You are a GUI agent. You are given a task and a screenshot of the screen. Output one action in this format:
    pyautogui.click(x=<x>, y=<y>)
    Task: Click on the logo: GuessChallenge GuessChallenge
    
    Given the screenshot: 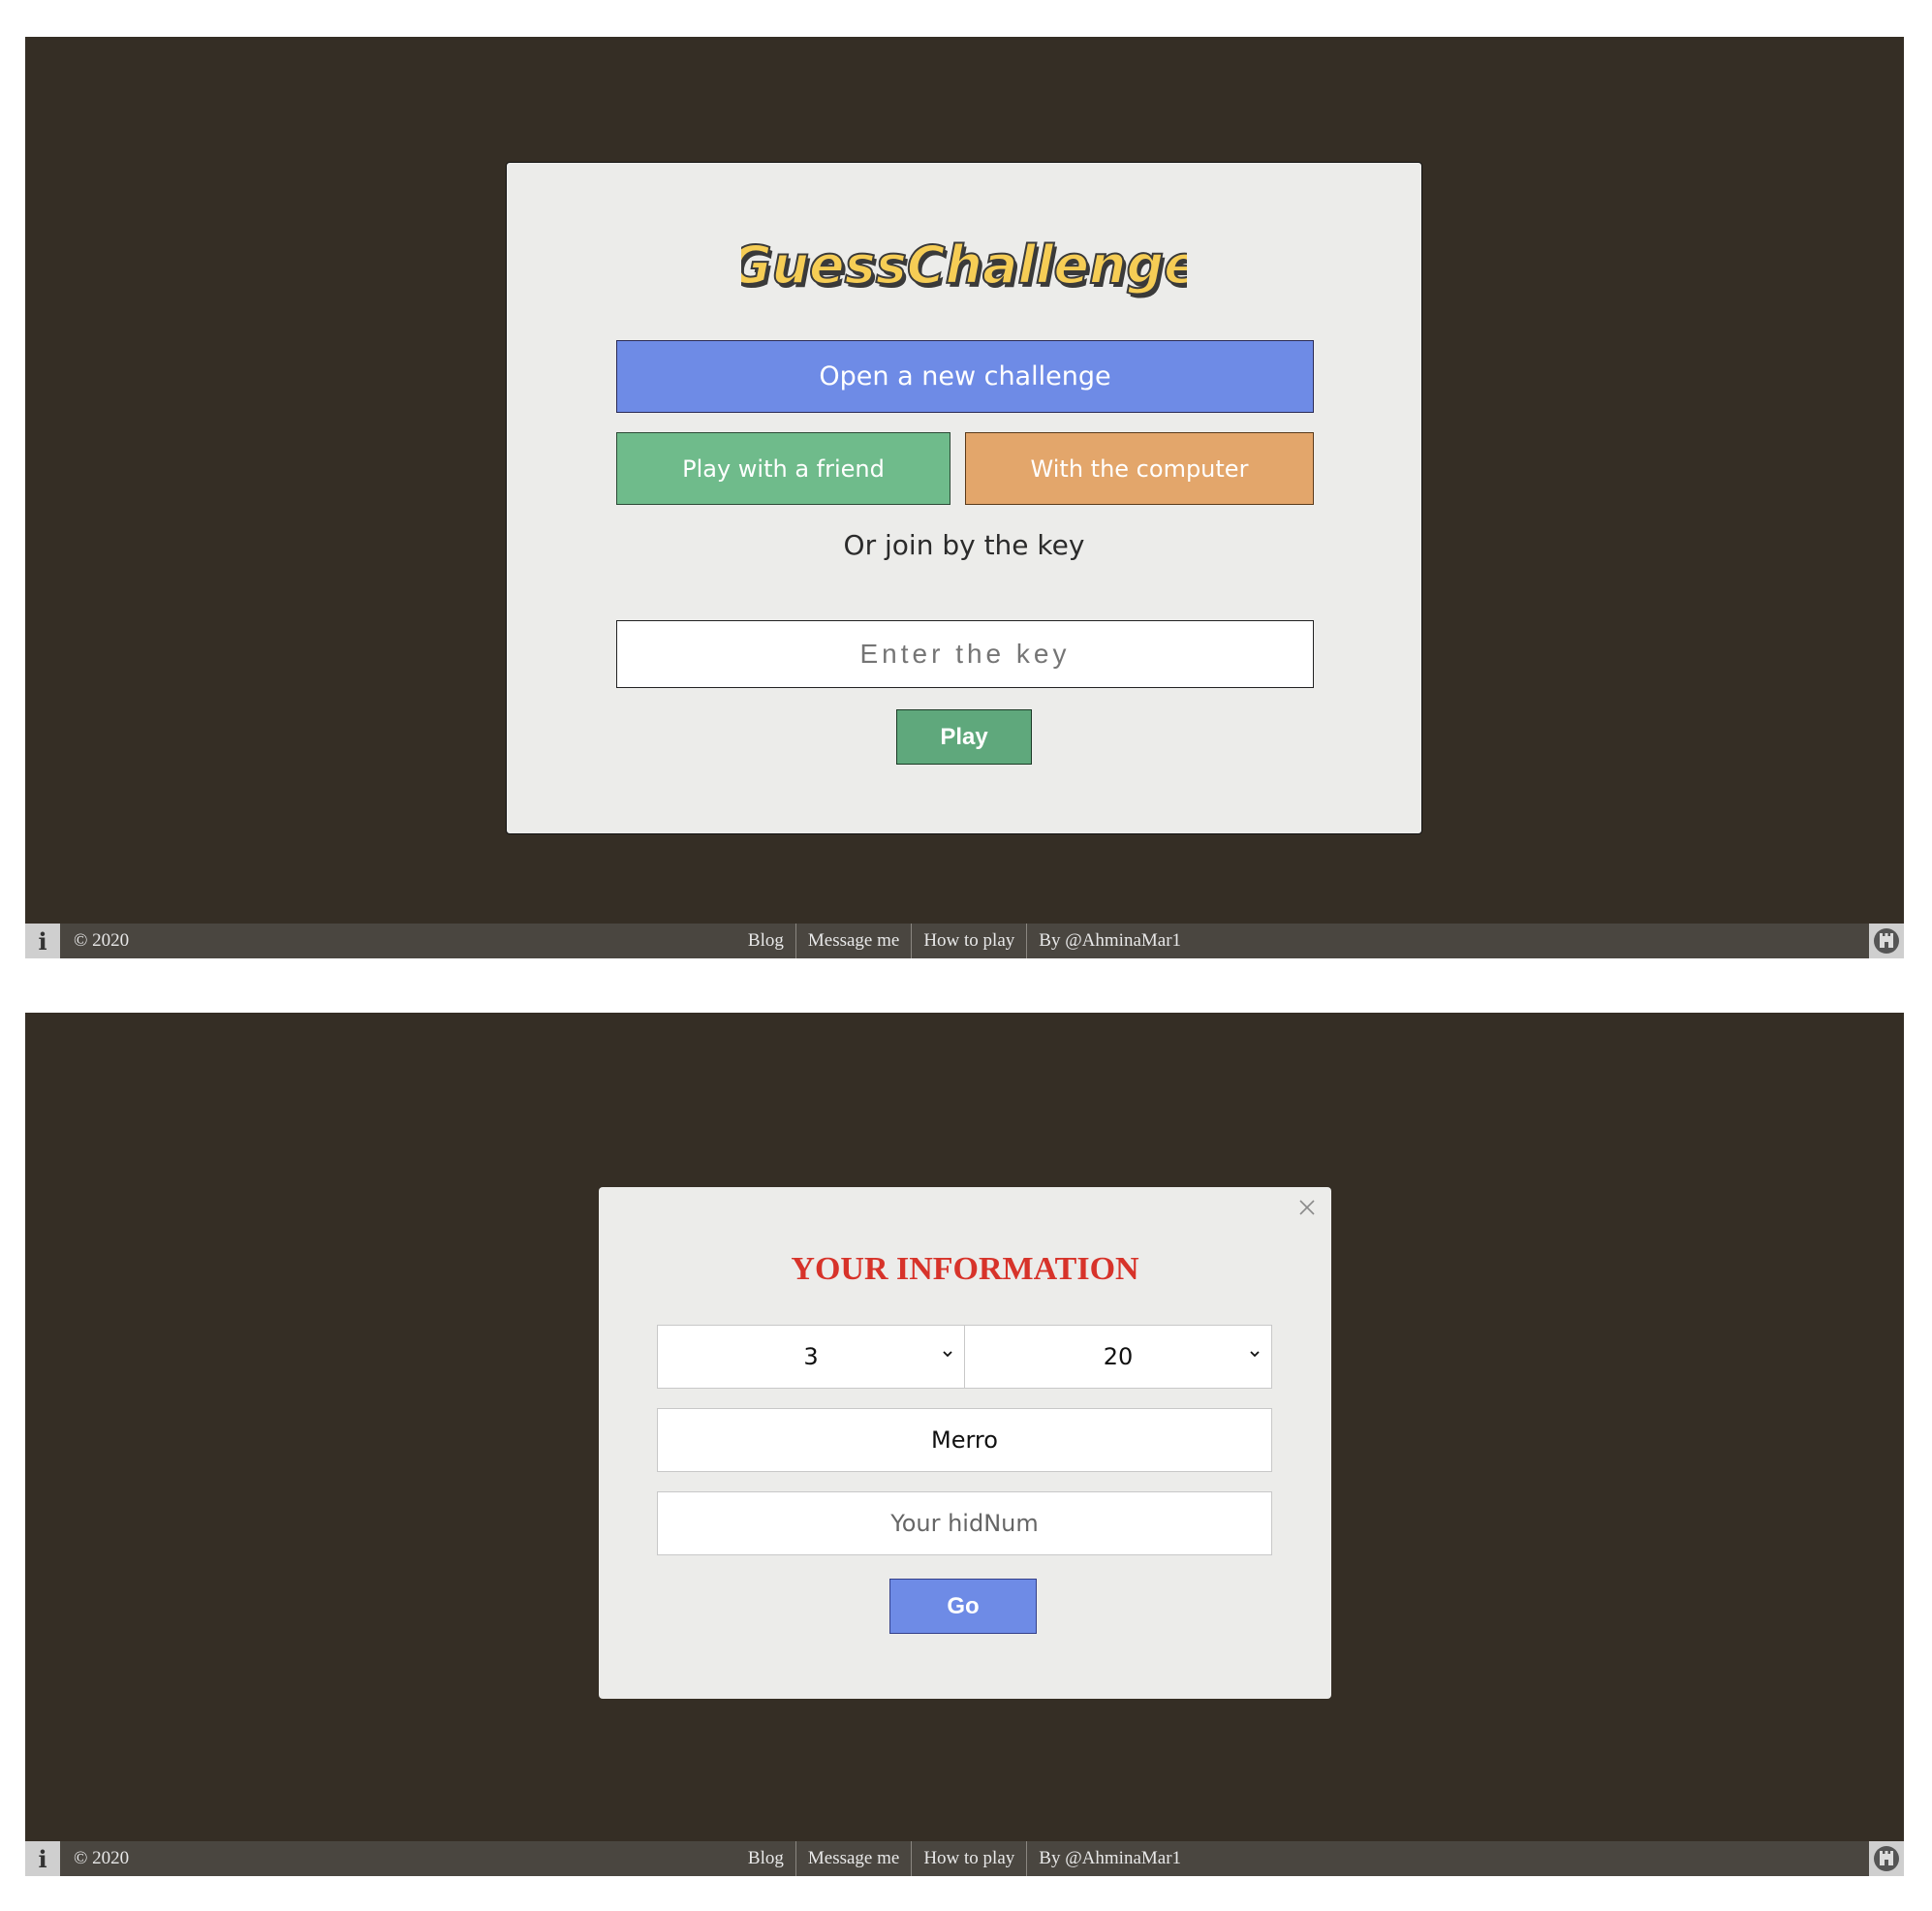 What is the action you would take?
    pyautogui.click(x=964, y=272)
    